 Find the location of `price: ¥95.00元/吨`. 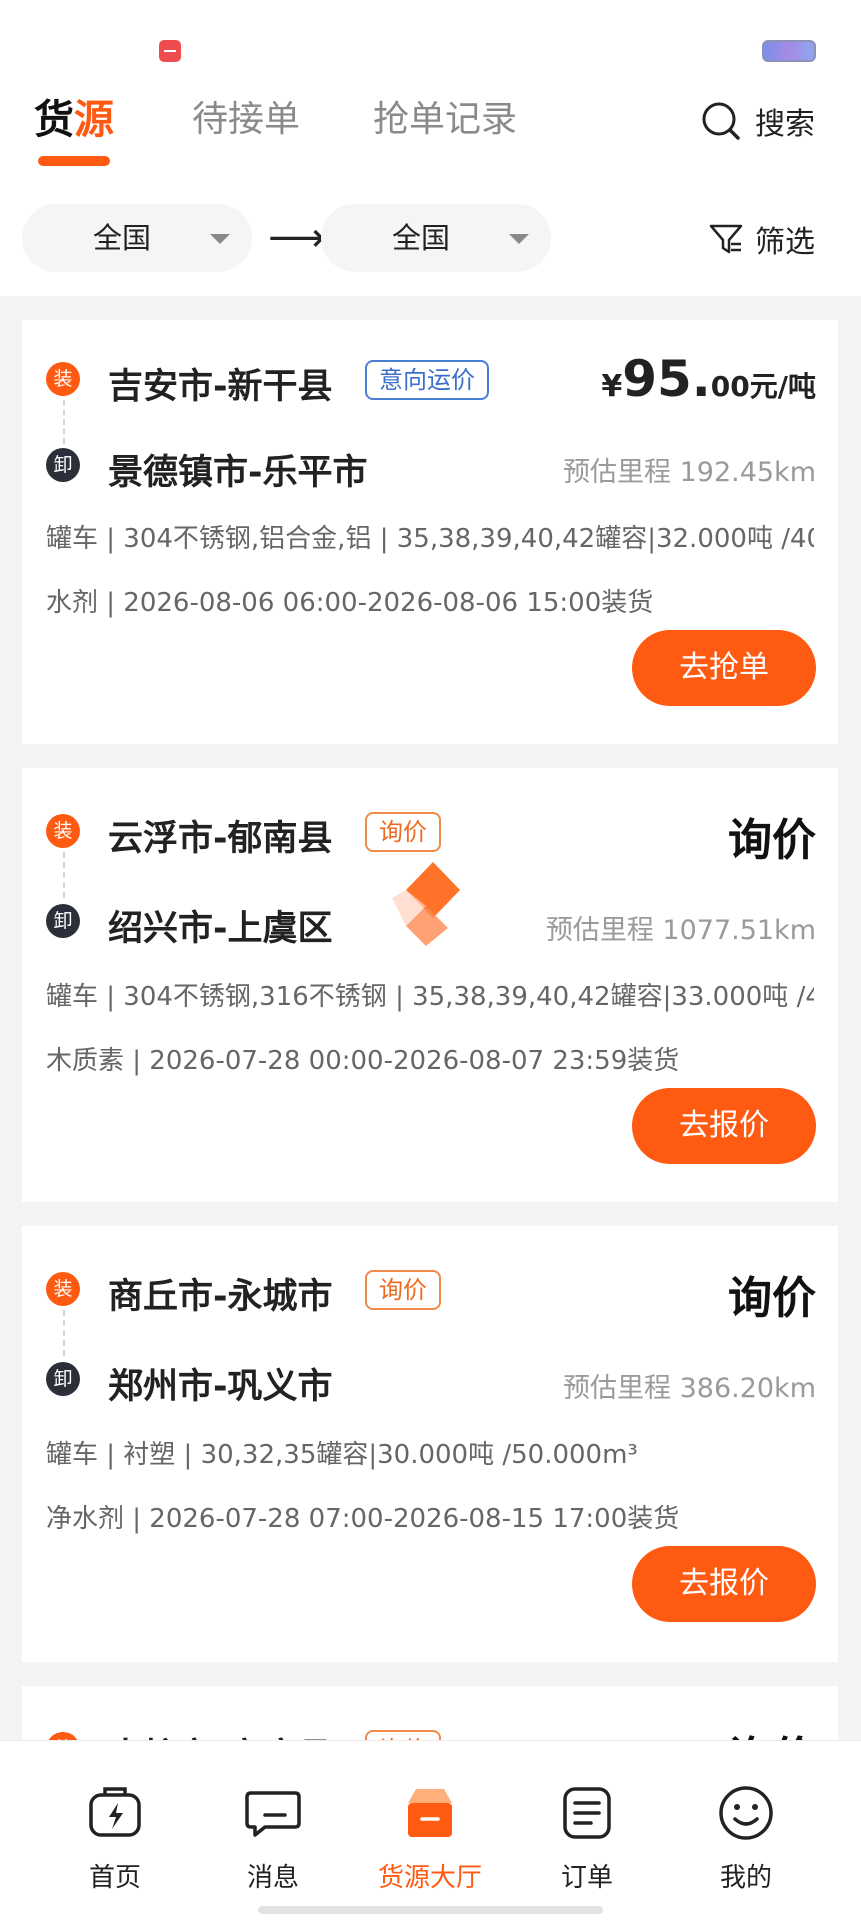

price: ¥95.00元/吨 is located at coordinates (708, 379).